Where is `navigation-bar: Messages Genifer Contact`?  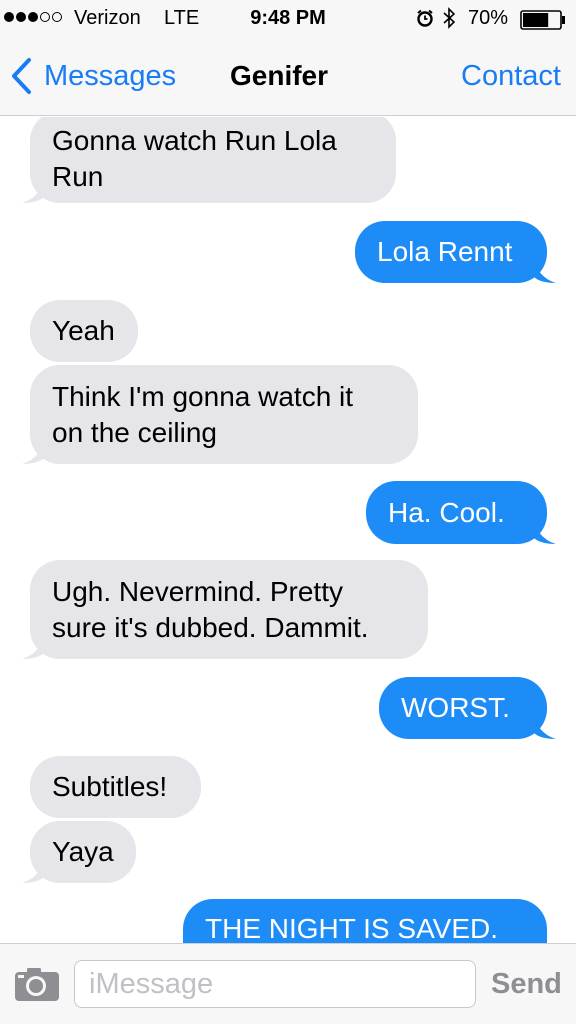 navigation-bar: Messages Genifer Contact is located at coordinates (288, 78).